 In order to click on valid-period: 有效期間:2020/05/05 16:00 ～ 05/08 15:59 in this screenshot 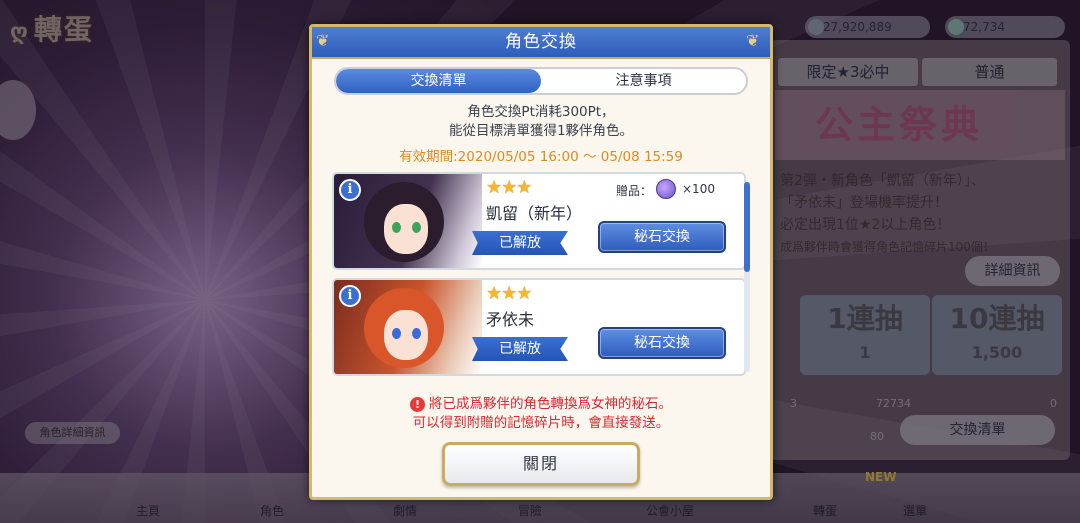, I will do `click(541, 157)`.